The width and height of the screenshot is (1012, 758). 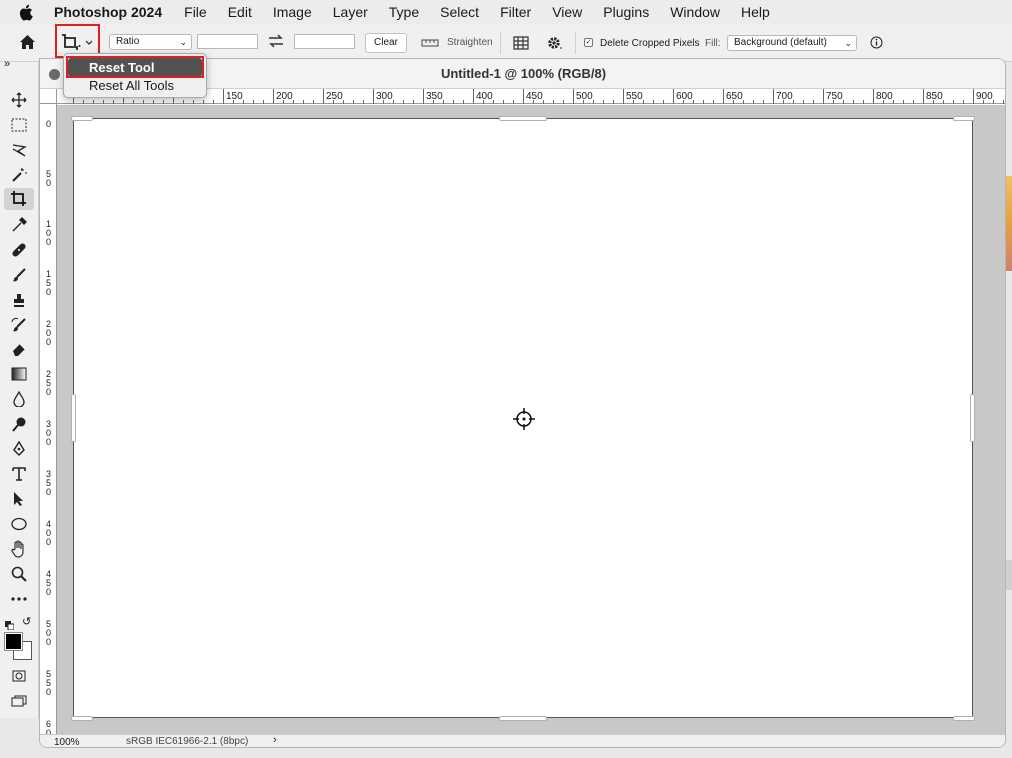 What do you see at coordinates (27, 12) in the screenshot?
I see `apple-icon` at bounding box center [27, 12].